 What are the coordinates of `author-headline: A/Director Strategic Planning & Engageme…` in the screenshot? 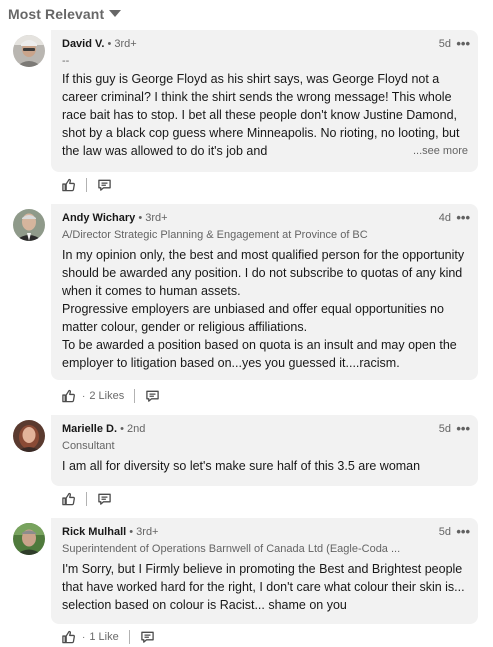 It's located at (215, 235).